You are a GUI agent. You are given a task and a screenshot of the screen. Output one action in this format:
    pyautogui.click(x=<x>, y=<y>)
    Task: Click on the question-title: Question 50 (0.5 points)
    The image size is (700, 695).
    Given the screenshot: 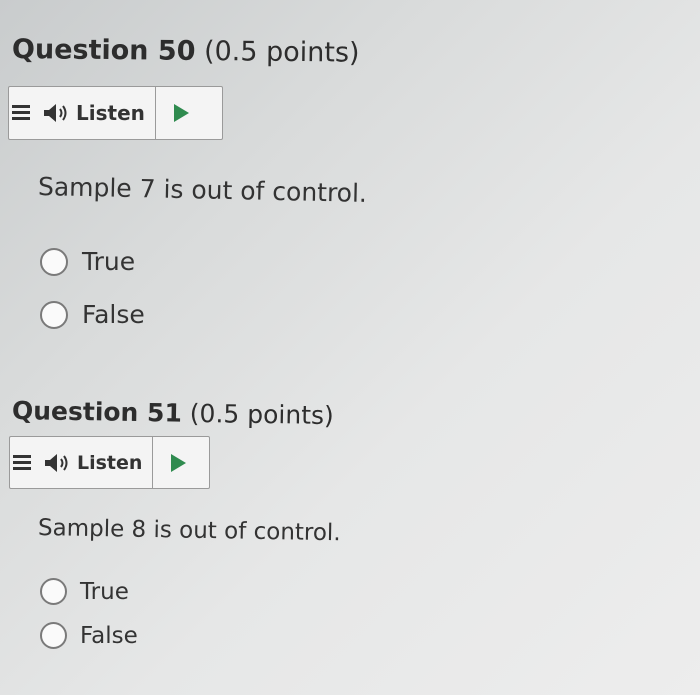 What is the action you would take?
    pyautogui.click(x=186, y=51)
    